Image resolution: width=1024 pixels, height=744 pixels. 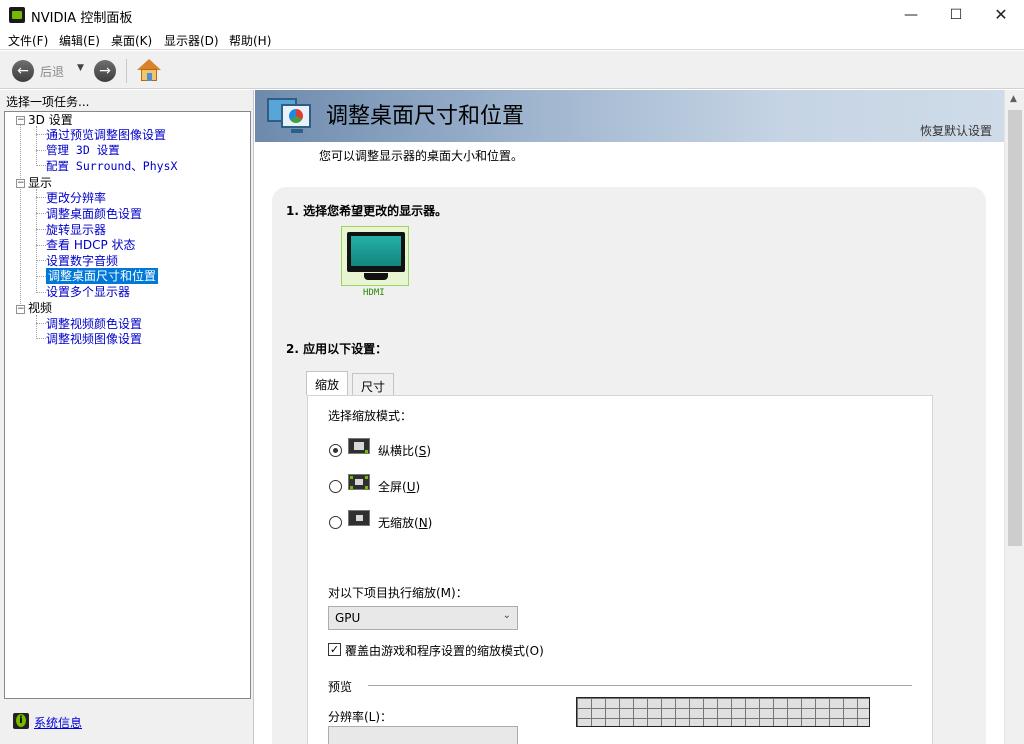 What do you see at coordinates (105, 71) in the screenshot?
I see `forward-arrow-icon: →` at bounding box center [105, 71].